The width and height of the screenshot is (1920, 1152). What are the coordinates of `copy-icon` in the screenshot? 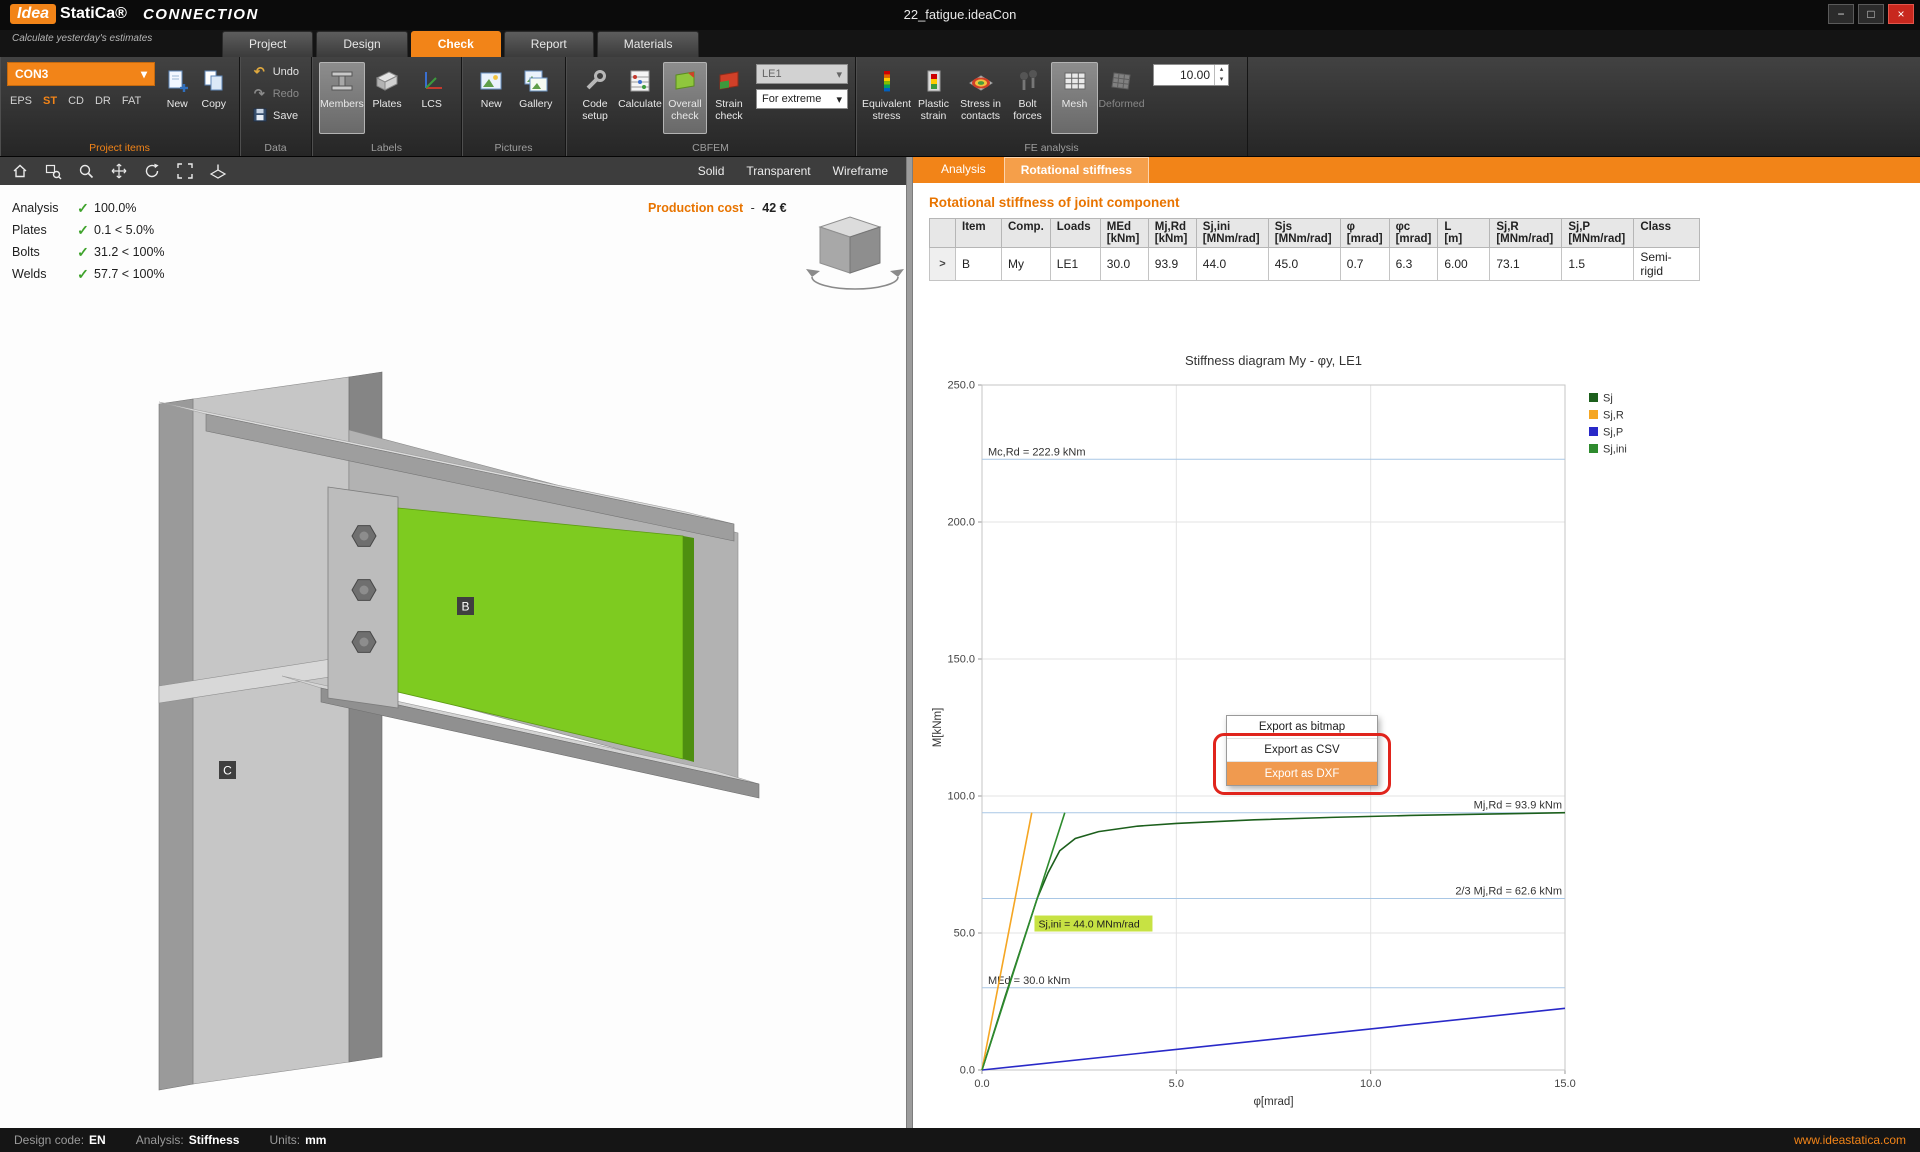 It's located at (213, 80).